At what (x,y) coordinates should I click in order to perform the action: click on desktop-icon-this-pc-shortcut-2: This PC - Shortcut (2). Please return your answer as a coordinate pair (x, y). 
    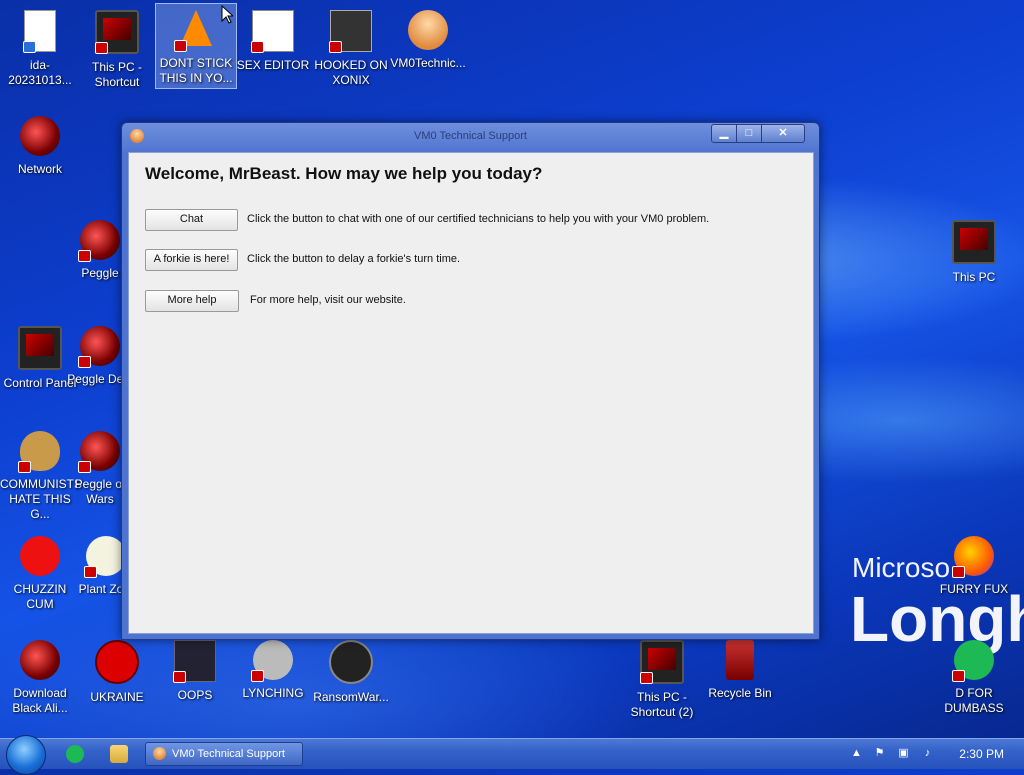
    Looking at the image, I should click on (662, 677).